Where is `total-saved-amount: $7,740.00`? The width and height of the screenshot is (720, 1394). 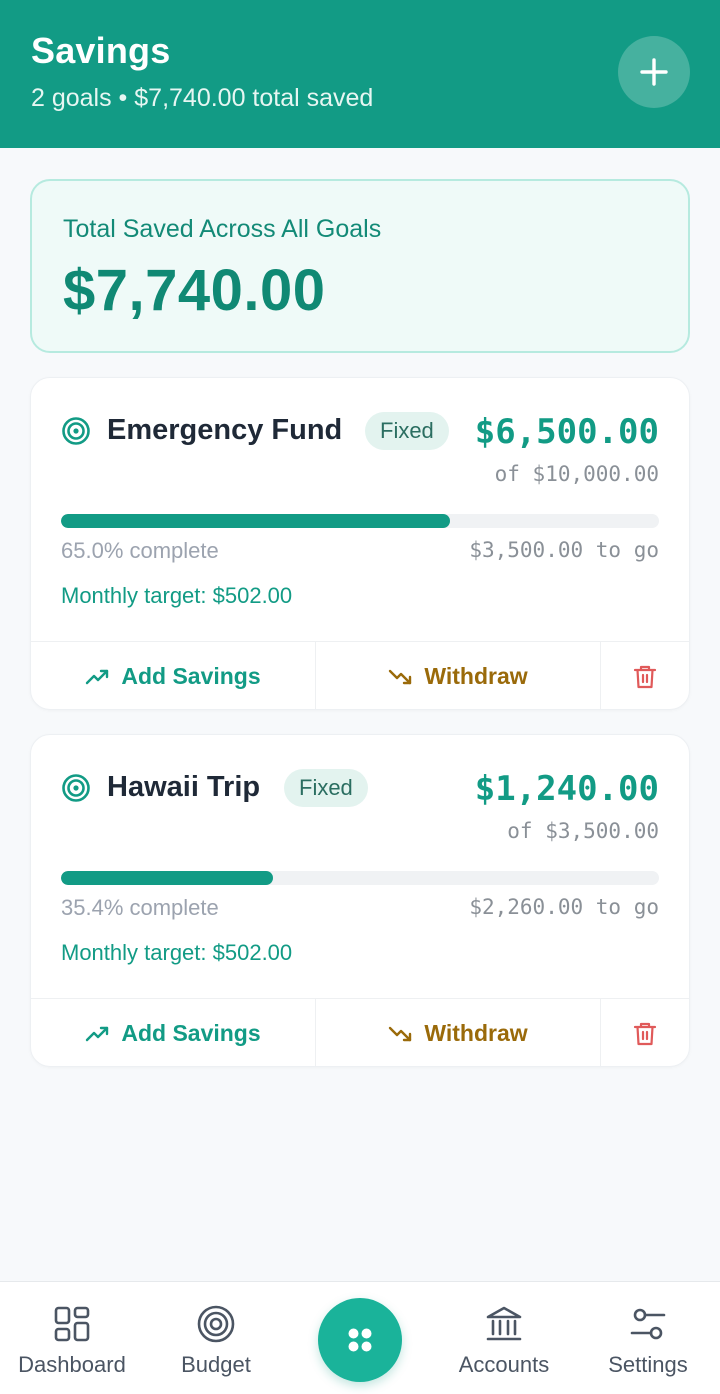 total-saved-amount: $7,740.00 is located at coordinates (194, 290).